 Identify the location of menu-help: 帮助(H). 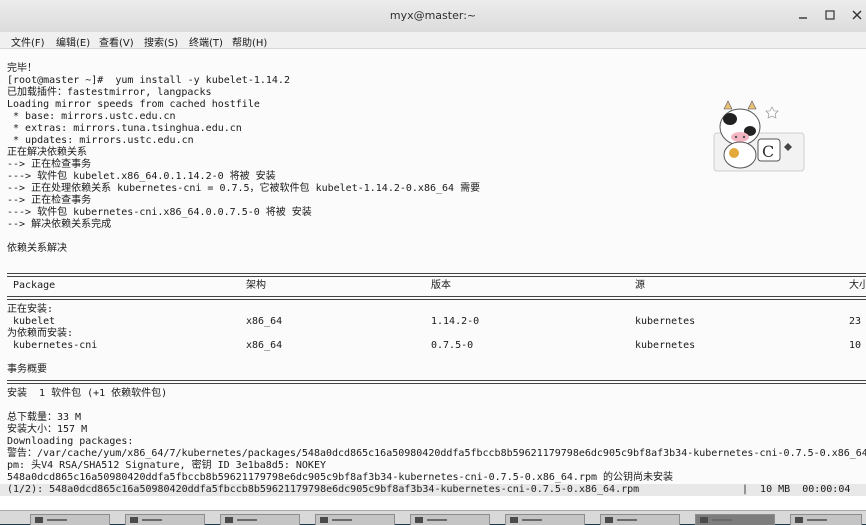
(249, 41).